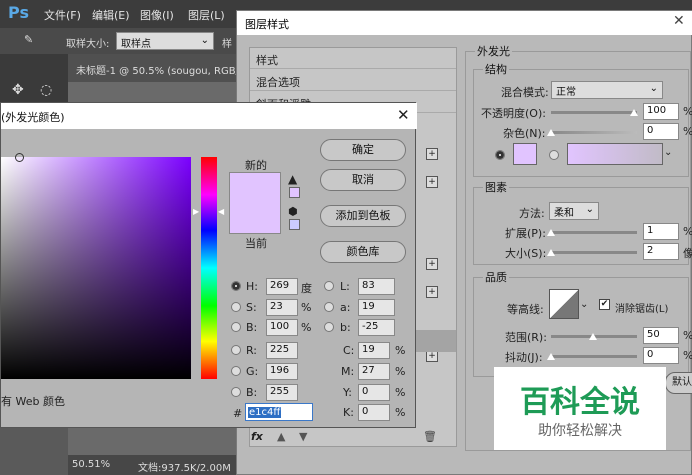 This screenshot has width=692, height=475. Describe the element at coordinates (374, 371) in the screenshot. I see `m-field: 27` at that location.